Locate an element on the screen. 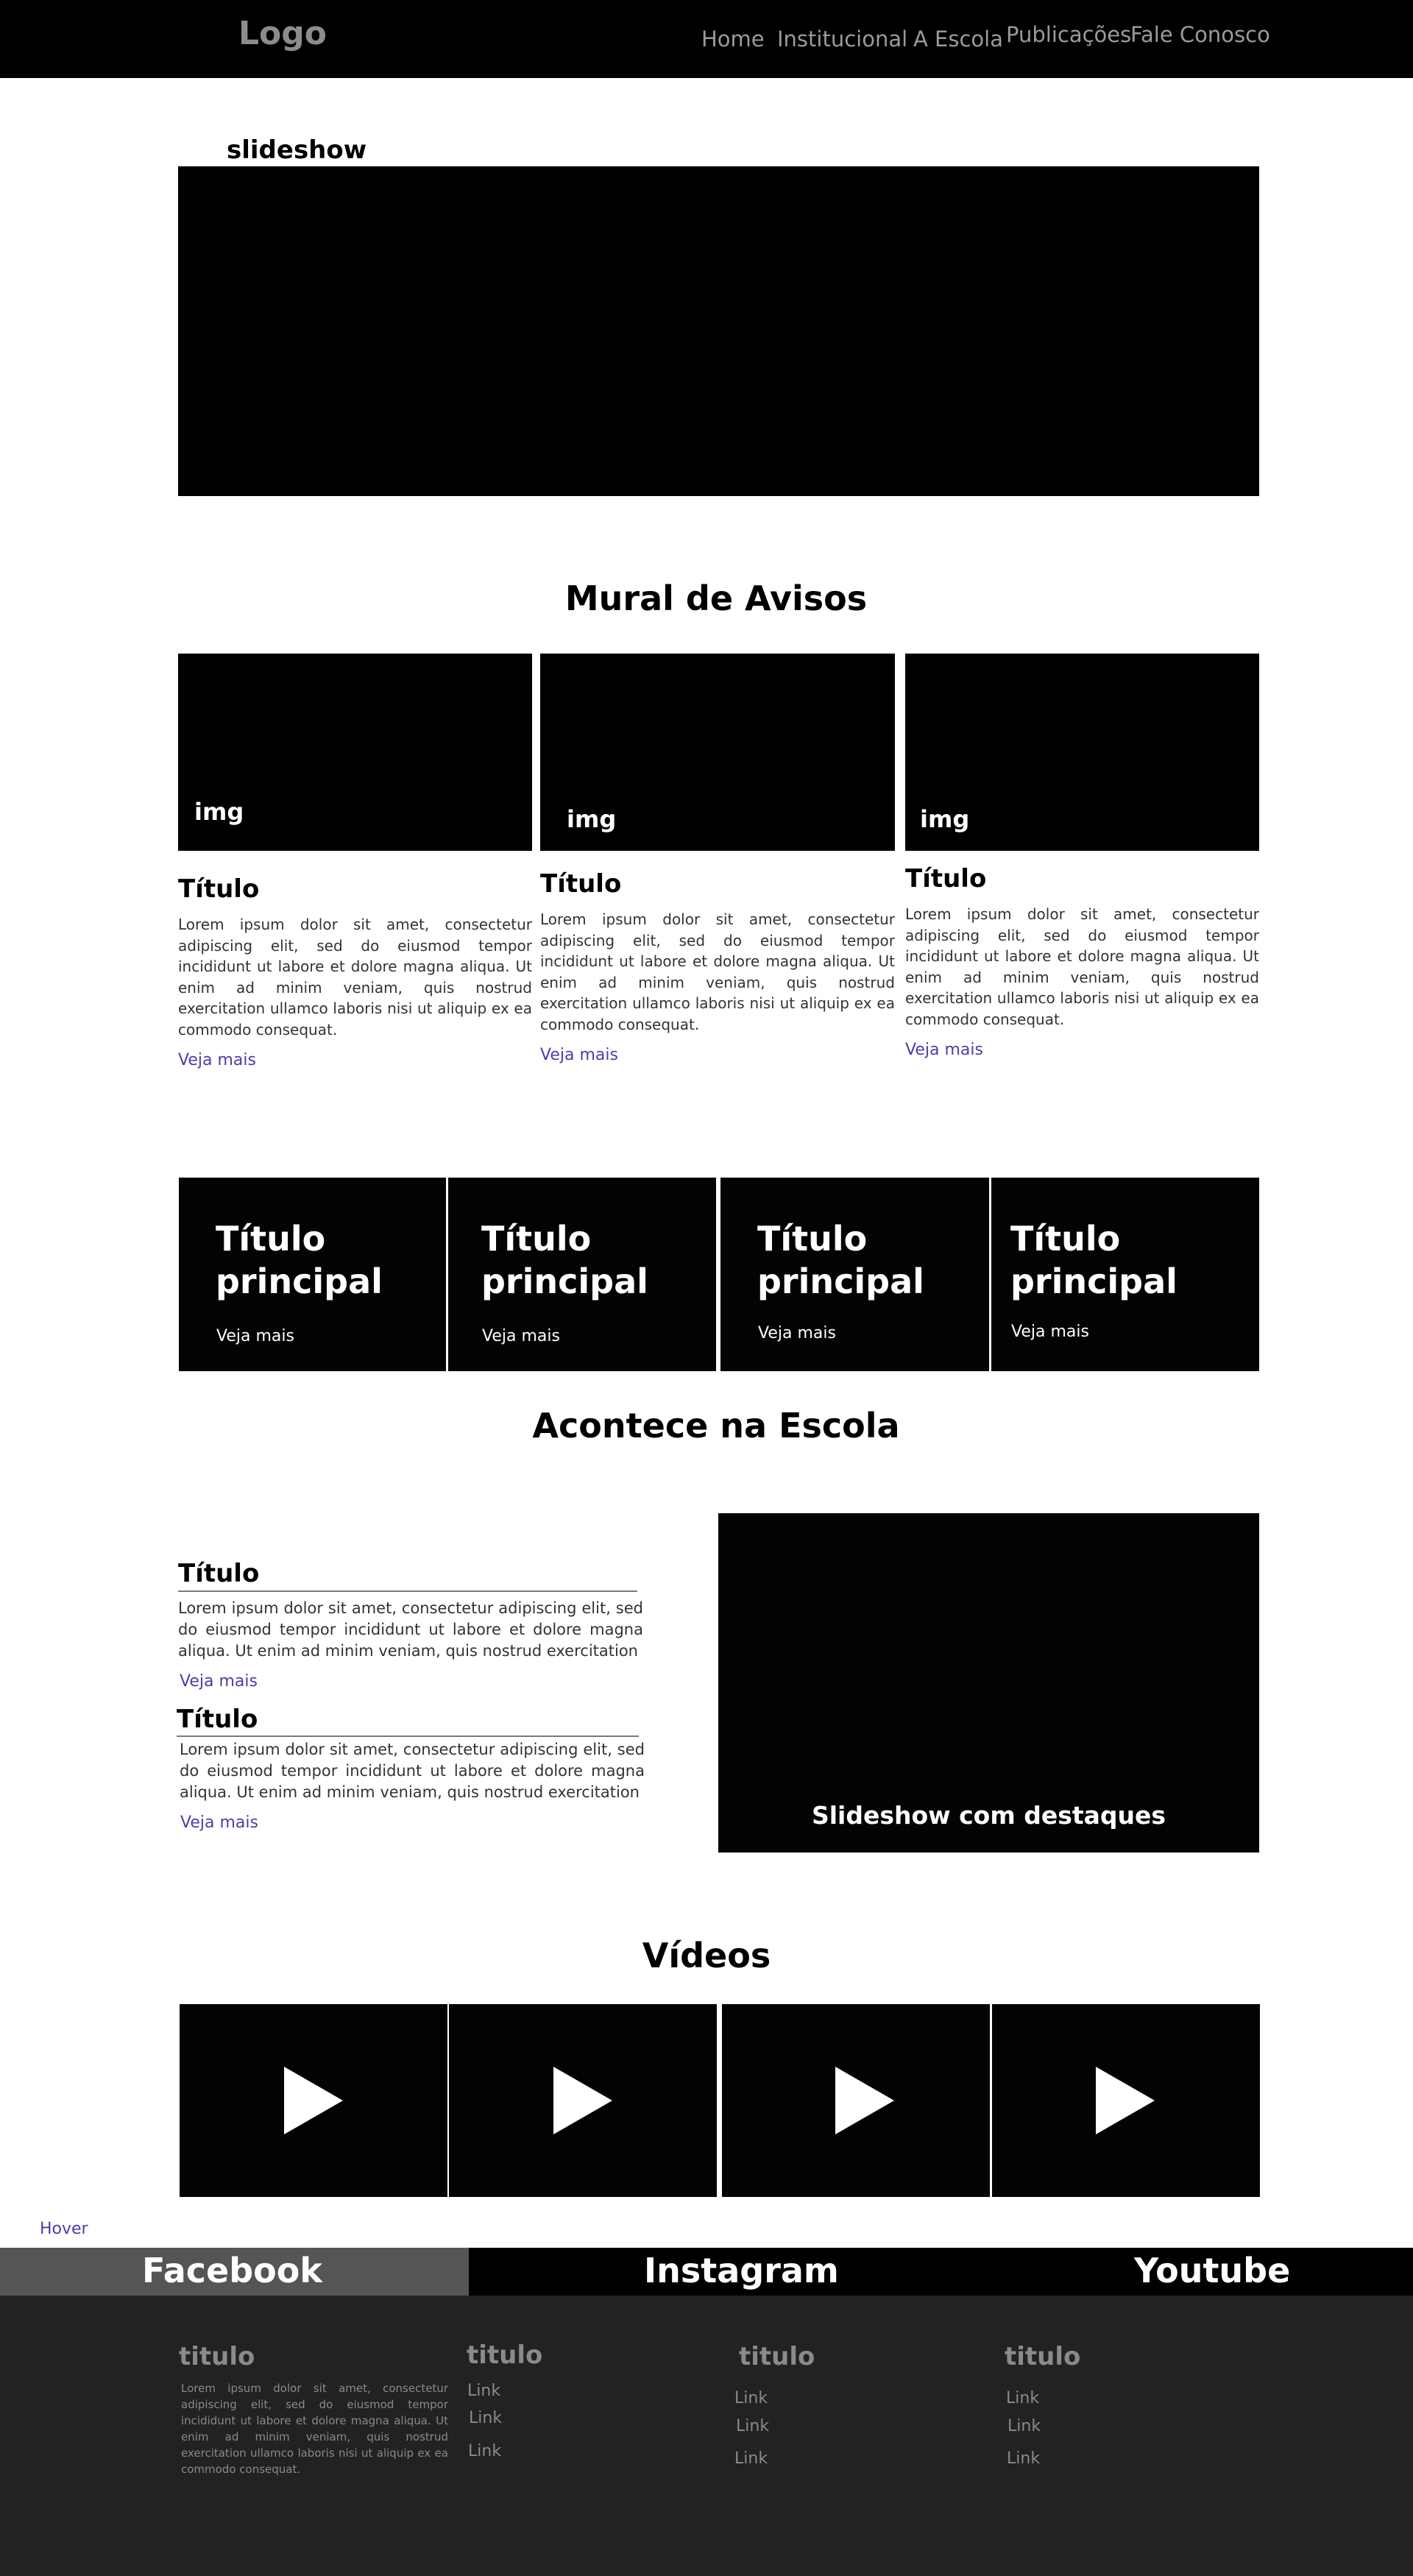 Image resolution: width=1413 pixels, height=2576 pixels. social-facebook: Facebook is located at coordinates (232, 2270).